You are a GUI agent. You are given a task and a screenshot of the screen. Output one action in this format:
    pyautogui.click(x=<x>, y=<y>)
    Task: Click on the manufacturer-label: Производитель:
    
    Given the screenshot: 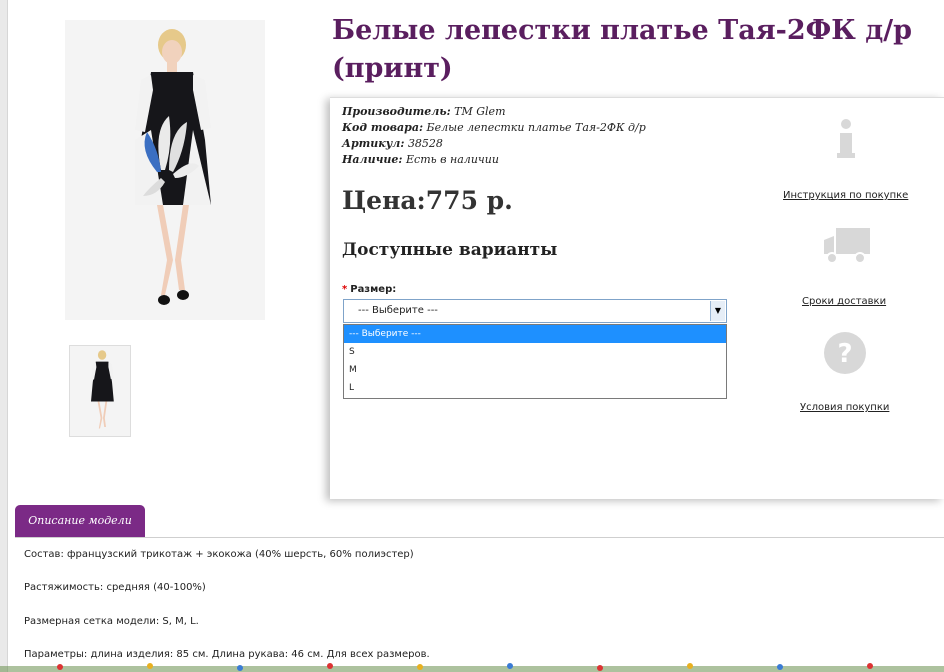 What is the action you would take?
    pyautogui.click(x=396, y=111)
    